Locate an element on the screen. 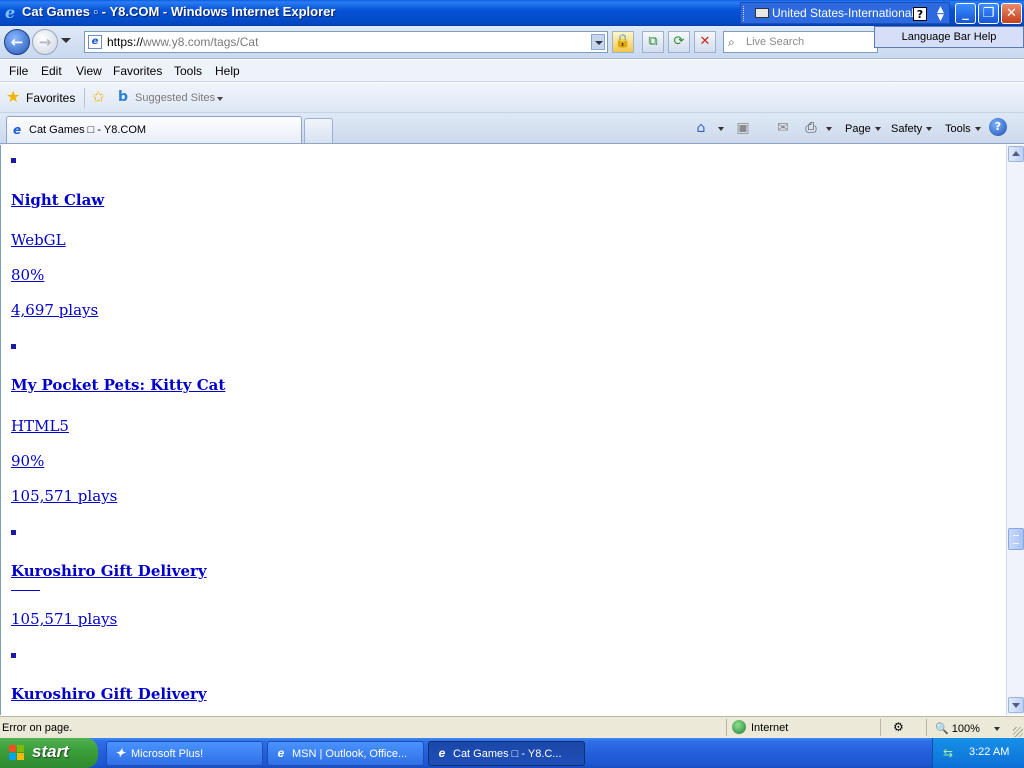  scroll-down-arrow-icon is located at coordinates (1016, 705).